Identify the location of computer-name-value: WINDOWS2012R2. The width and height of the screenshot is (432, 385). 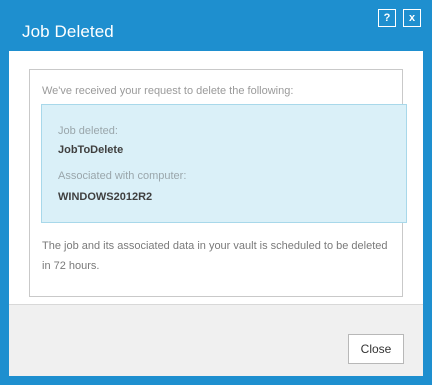
(105, 197).